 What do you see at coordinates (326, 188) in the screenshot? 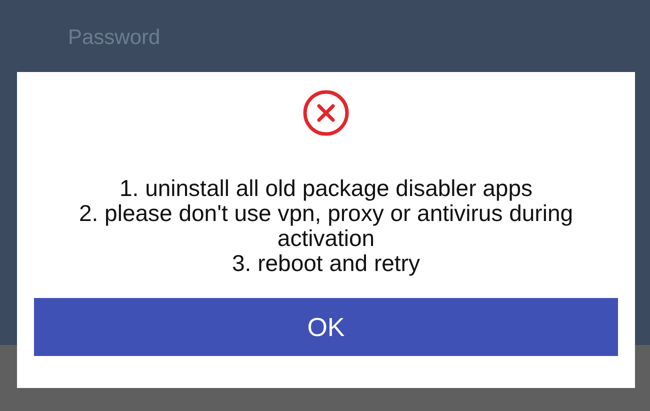
I see `error-message: 1. uninstall all old package disabler apps` at bounding box center [326, 188].